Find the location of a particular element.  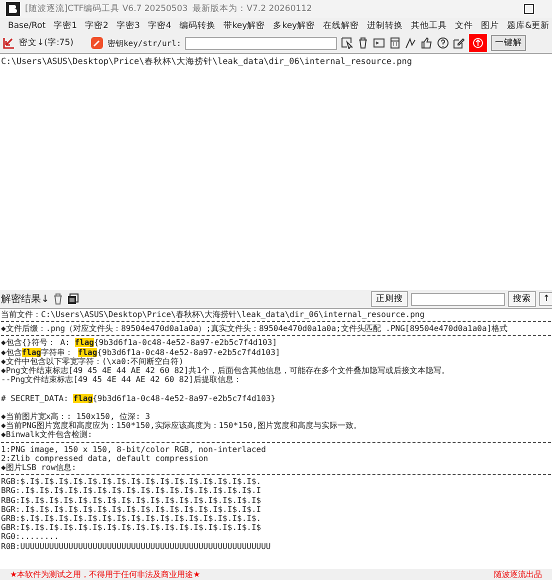

menu-item: 题库&更新 is located at coordinates (527, 26).